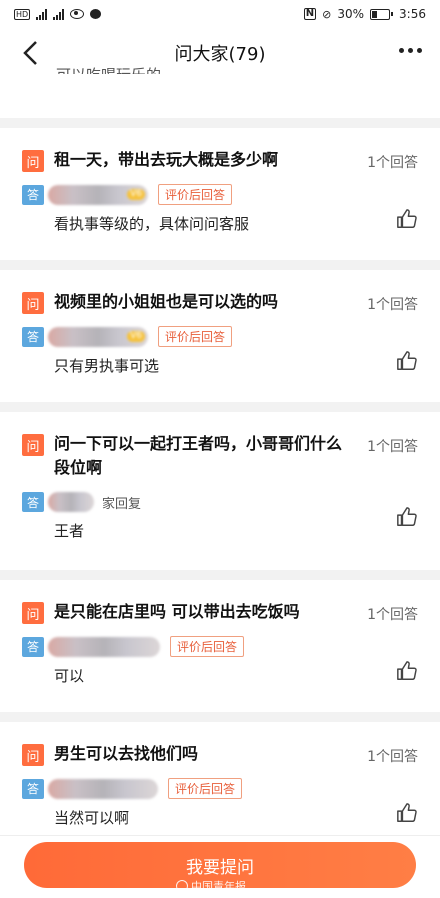 The width and height of the screenshot is (440, 898). I want to click on question-text: 视频里的小姐姐也是可以选的吗, so click(166, 301).